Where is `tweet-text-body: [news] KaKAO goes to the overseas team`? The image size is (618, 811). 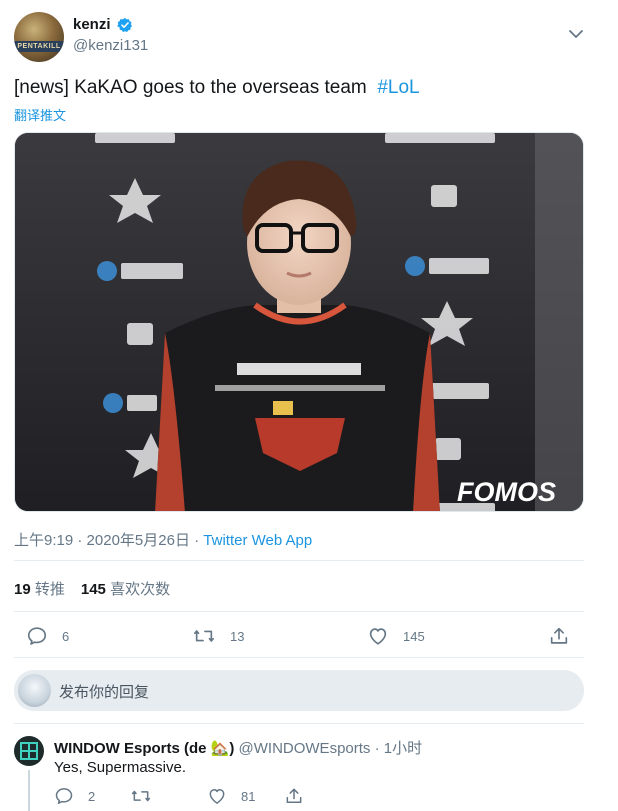 tweet-text-body: [news] KaKAO goes to the overseas team is located at coordinates (190, 87).